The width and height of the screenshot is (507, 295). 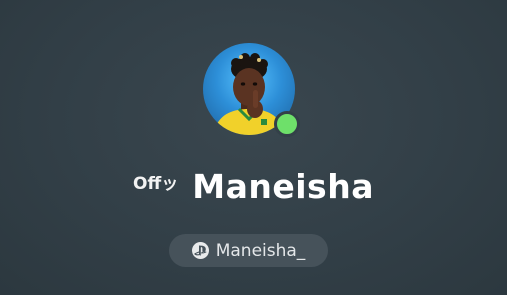 What do you see at coordinates (287, 124) in the screenshot?
I see `online-status-indicator` at bounding box center [287, 124].